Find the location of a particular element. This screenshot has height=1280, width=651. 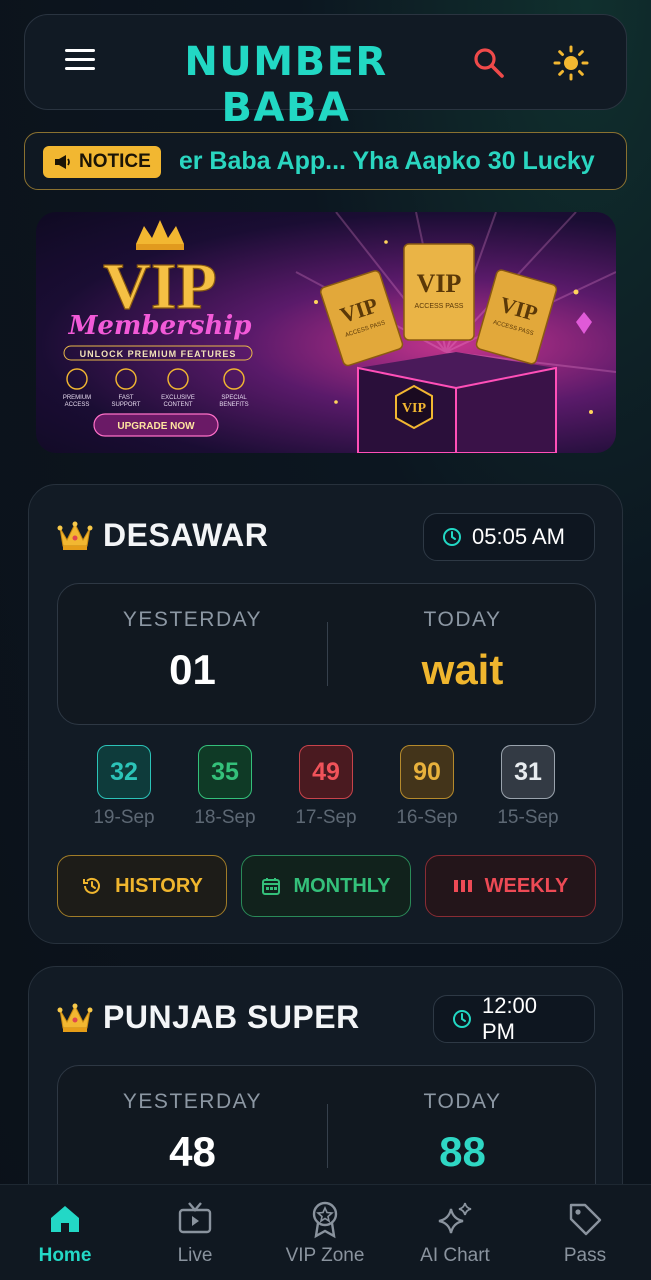

notice-badge: NOTICE is located at coordinates (102, 162).